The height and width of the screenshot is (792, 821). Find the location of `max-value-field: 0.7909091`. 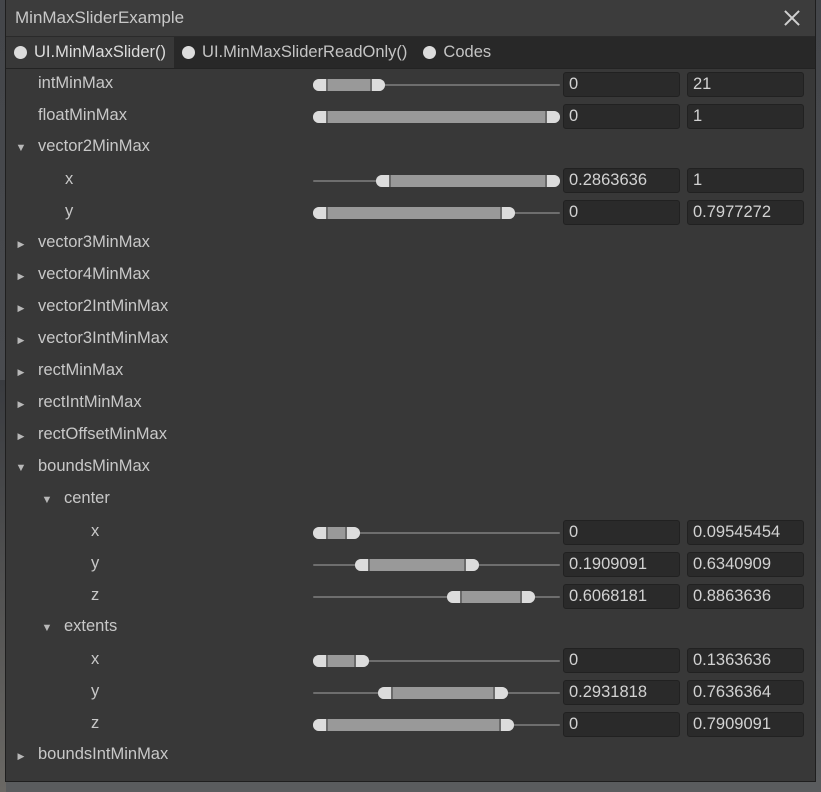

max-value-field: 0.7909091 is located at coordinates (745, 724).